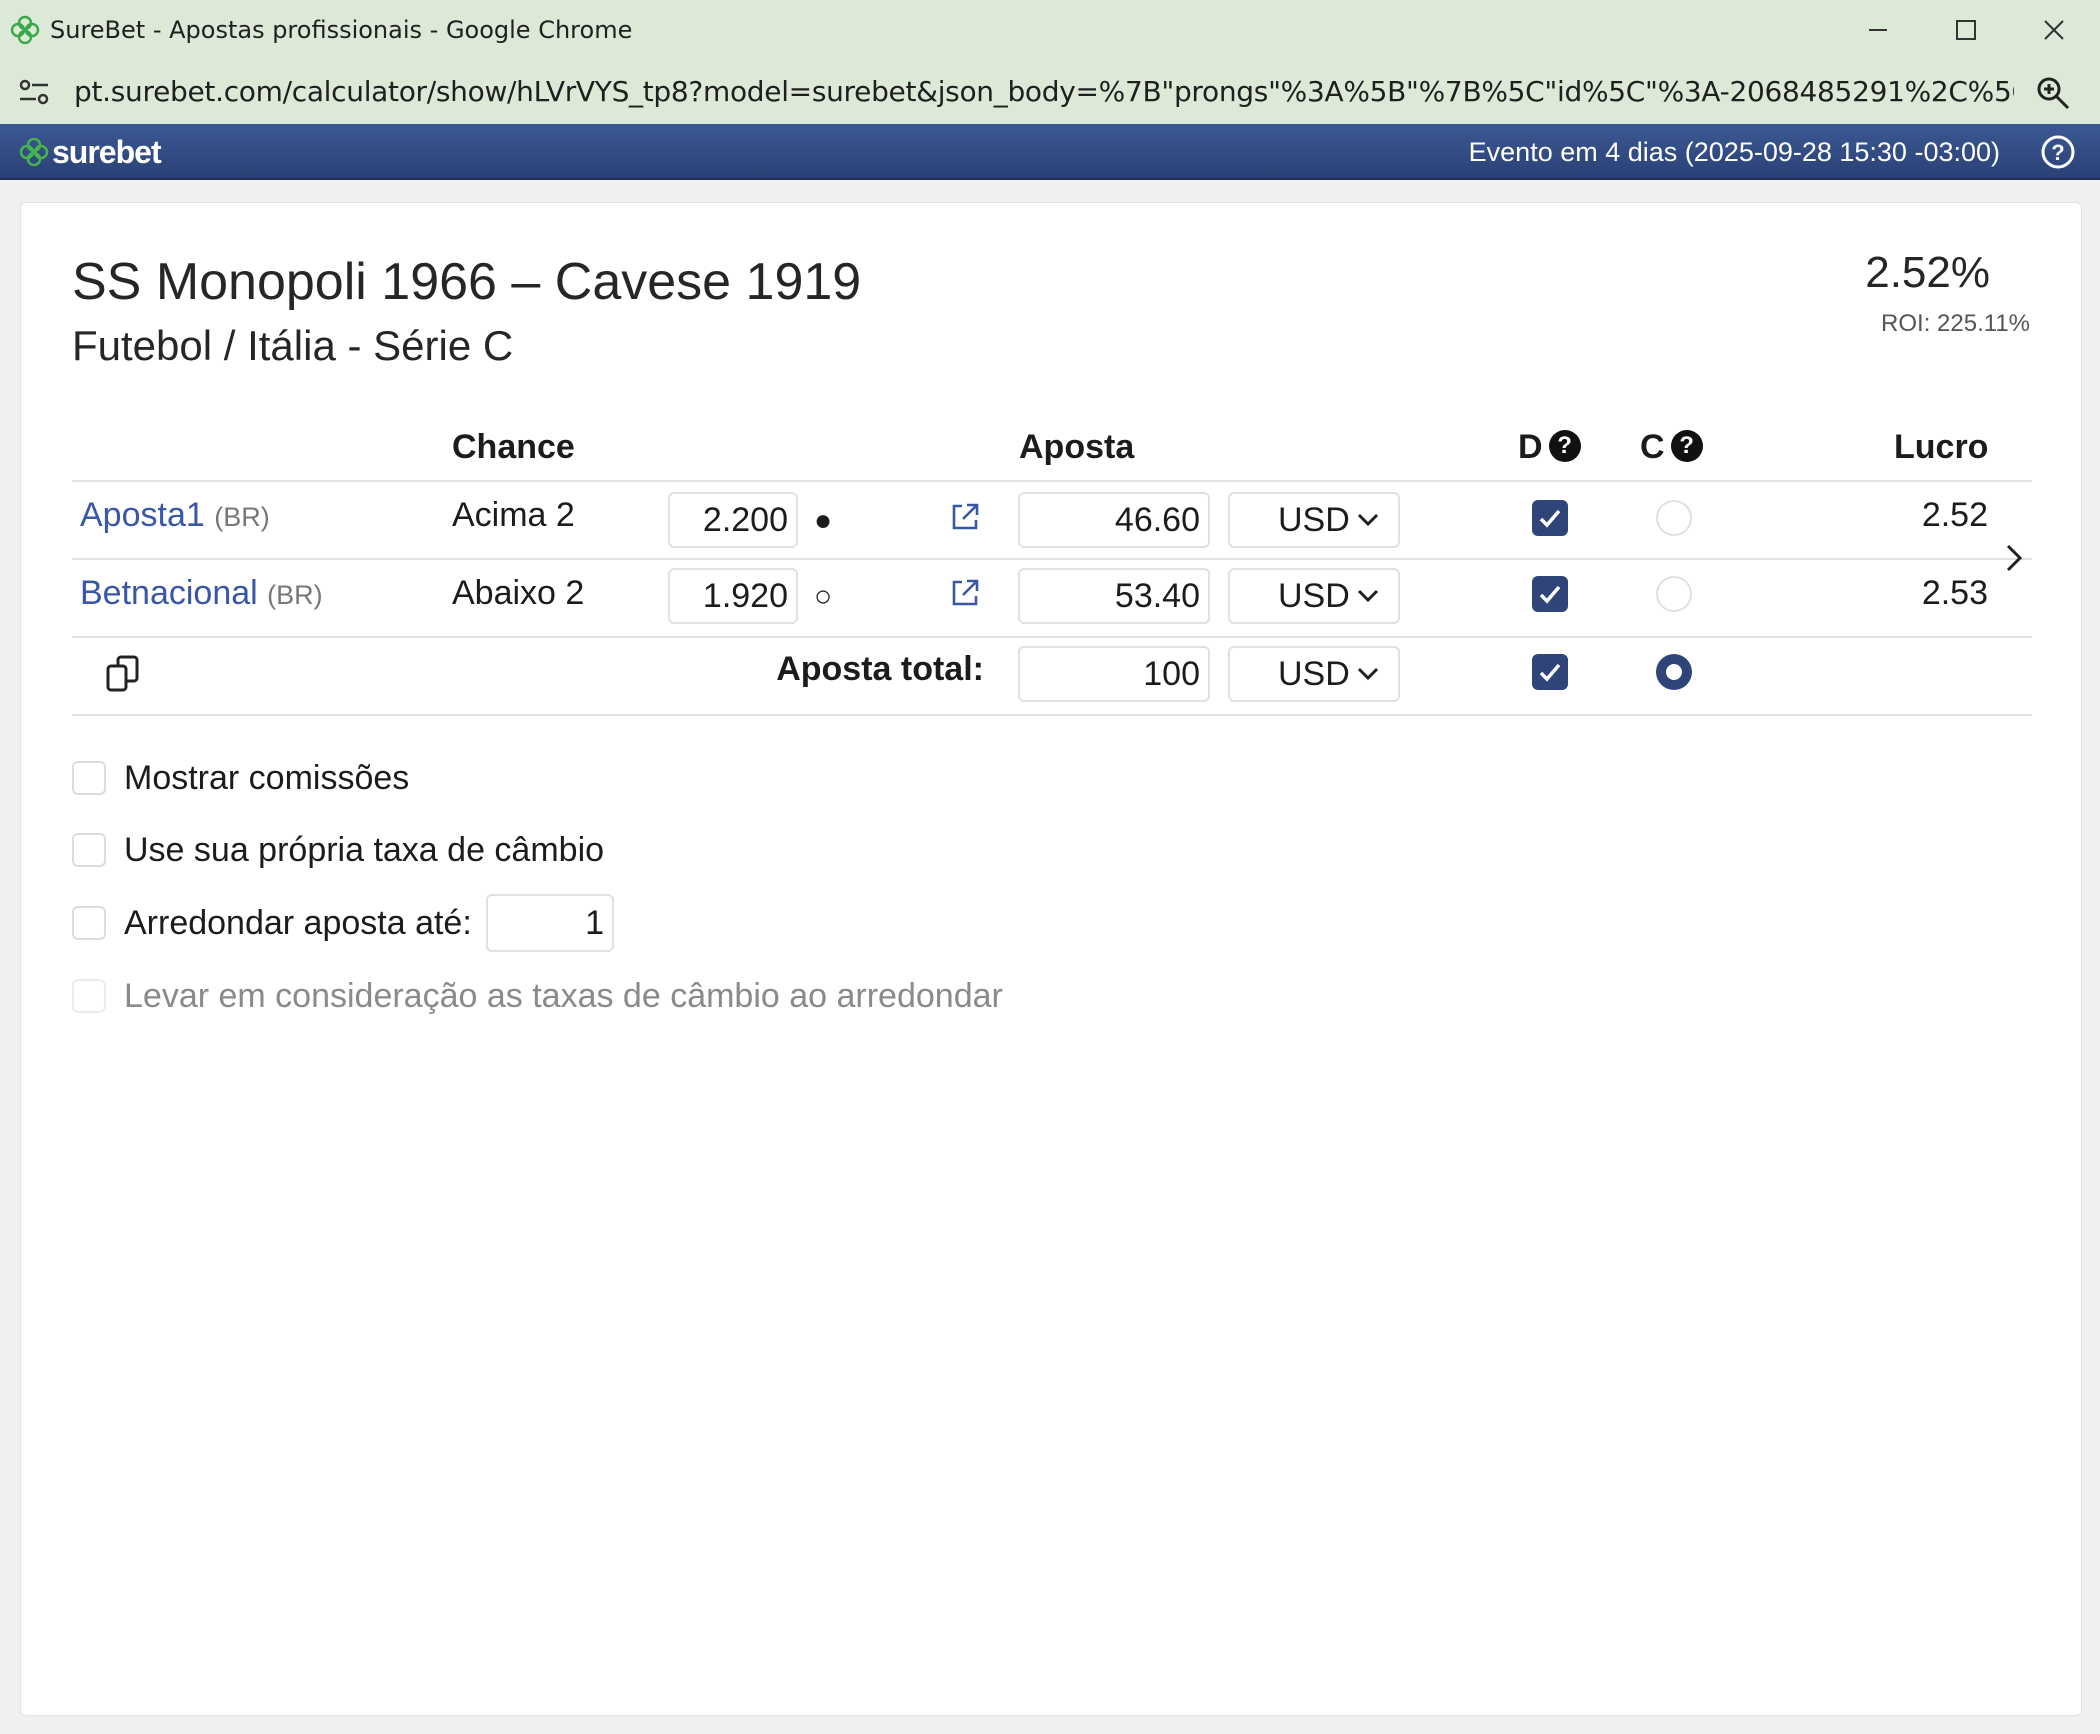 The width and height of the screenshot is (2100, 1734). I want to click on copy-icon, so click(124, 674).